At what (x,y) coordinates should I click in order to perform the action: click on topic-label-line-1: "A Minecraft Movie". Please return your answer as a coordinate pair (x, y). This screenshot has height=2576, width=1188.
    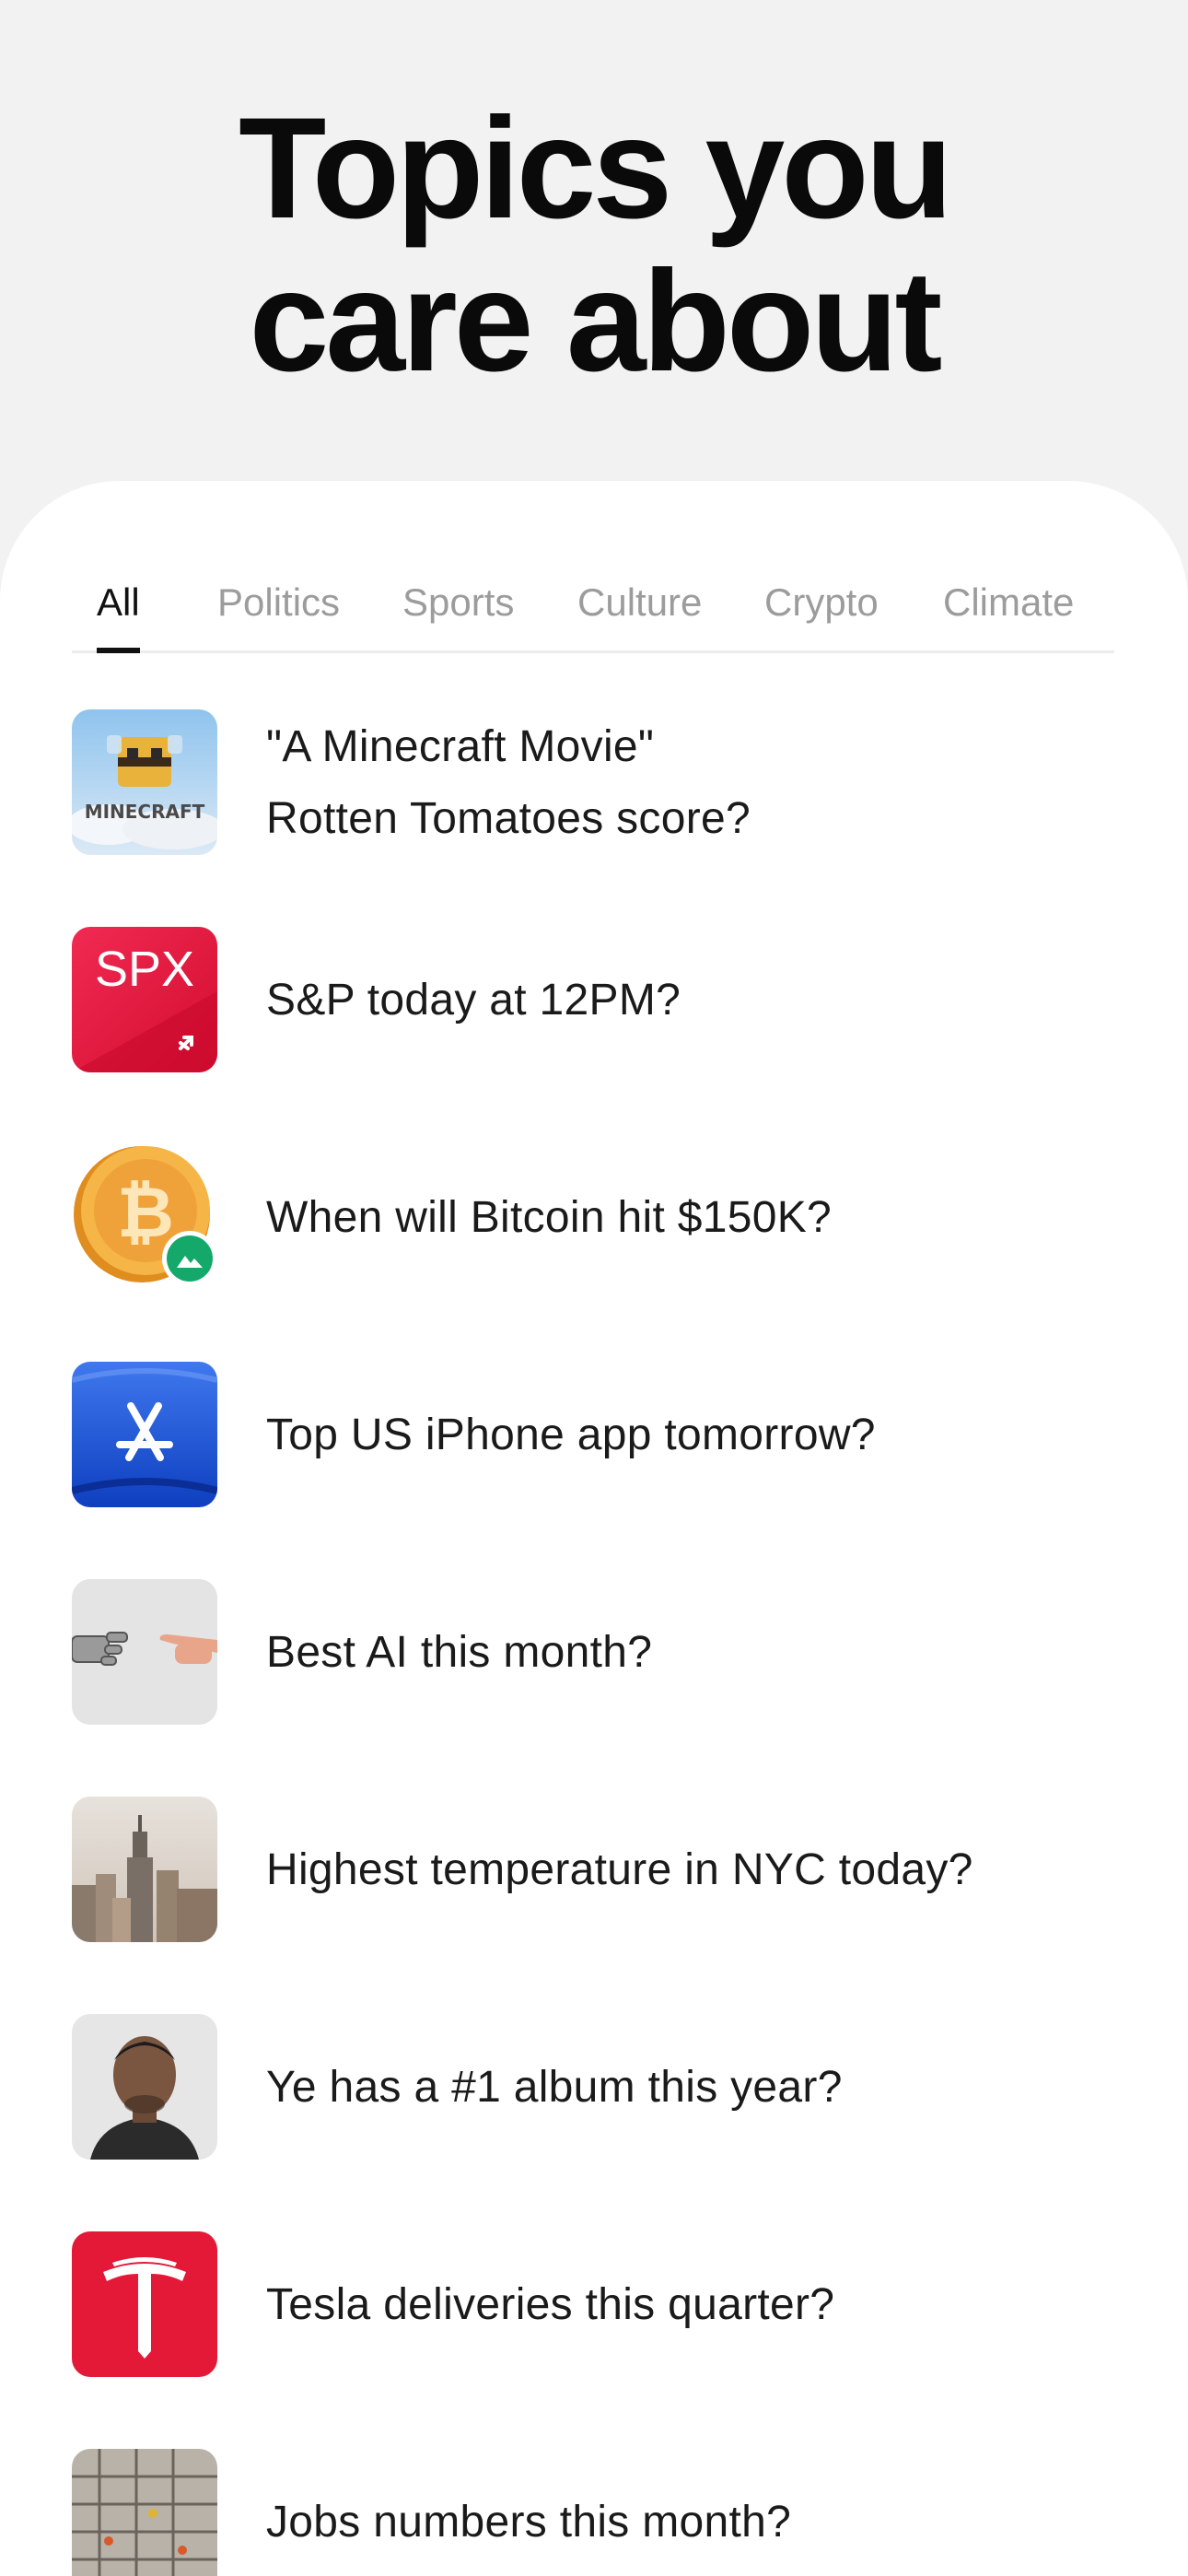
    Looking at the image, I should click on (460, 746).